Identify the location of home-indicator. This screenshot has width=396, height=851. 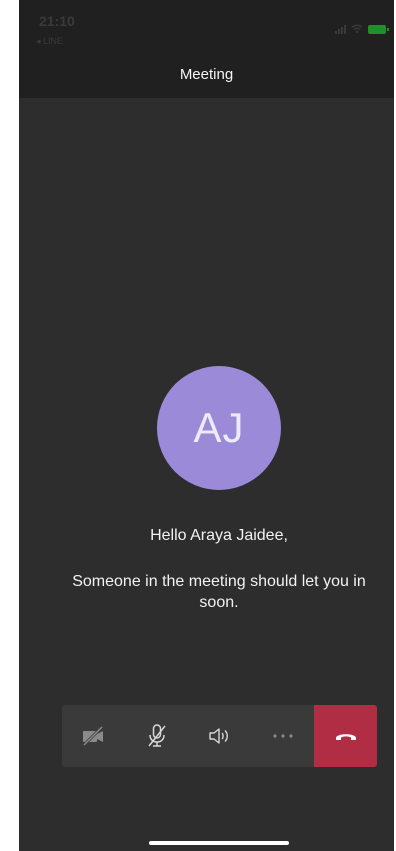
(219, 843).